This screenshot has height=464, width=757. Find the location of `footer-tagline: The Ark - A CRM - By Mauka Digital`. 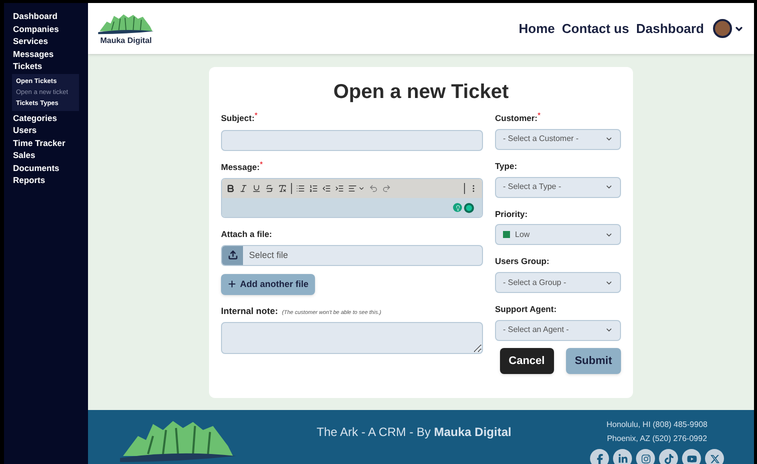

footer-tagline: The Ark - A CRM - By Mauka Digital is located at coordinates (414, 432).